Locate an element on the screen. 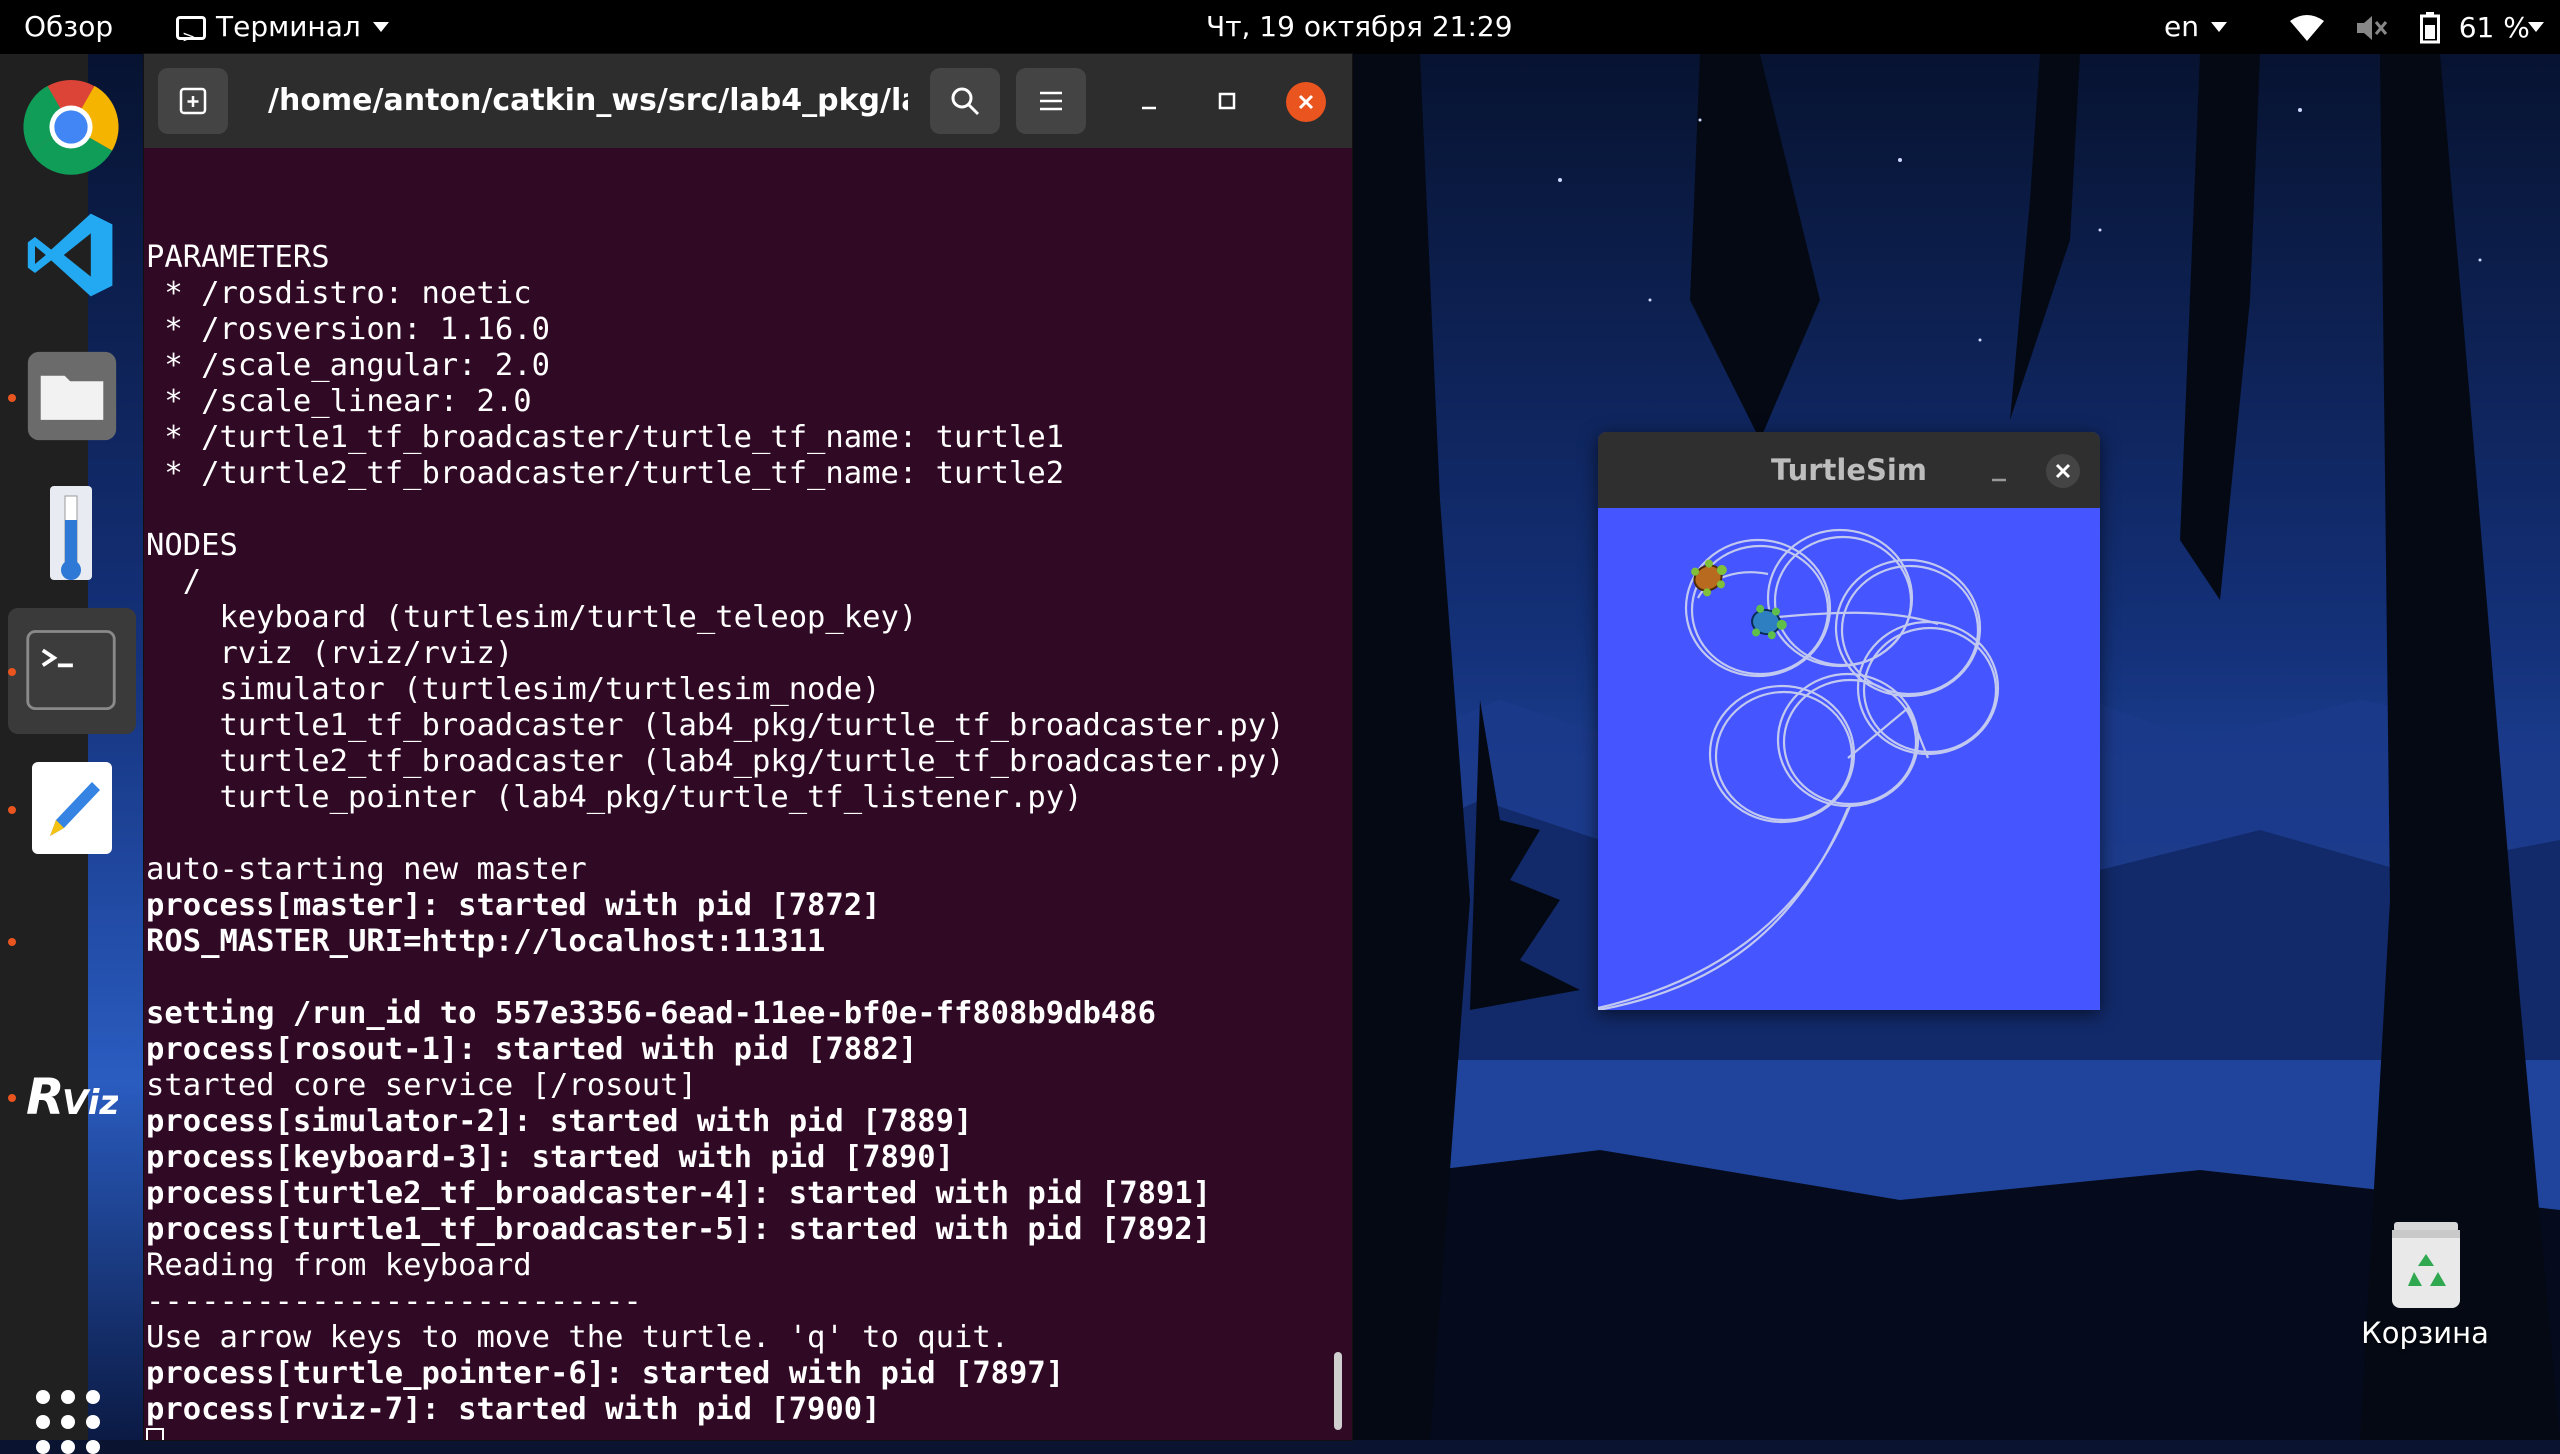  dock-item-text-editor is located at coordinates (56, 811).